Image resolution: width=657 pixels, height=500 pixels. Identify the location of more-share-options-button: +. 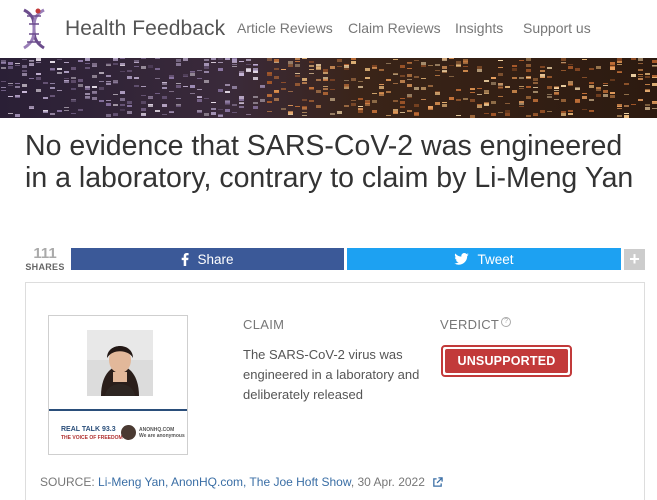
(634, 259).